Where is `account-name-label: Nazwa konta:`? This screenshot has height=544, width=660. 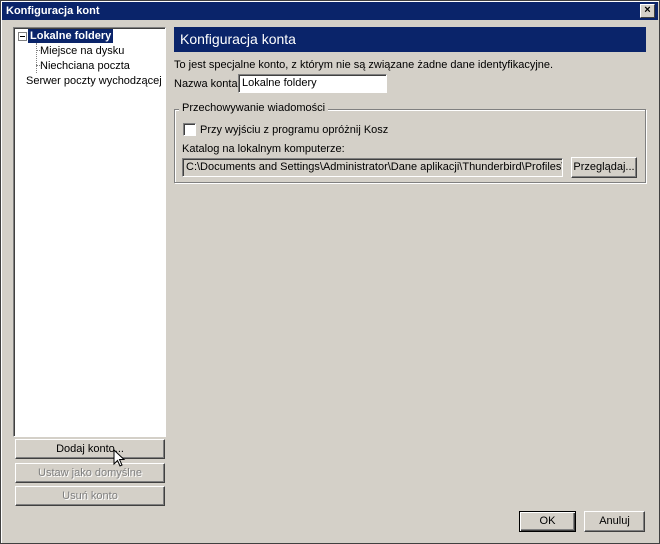
account-name-label: Nazwa konta: is located at coordinates (207, 84).